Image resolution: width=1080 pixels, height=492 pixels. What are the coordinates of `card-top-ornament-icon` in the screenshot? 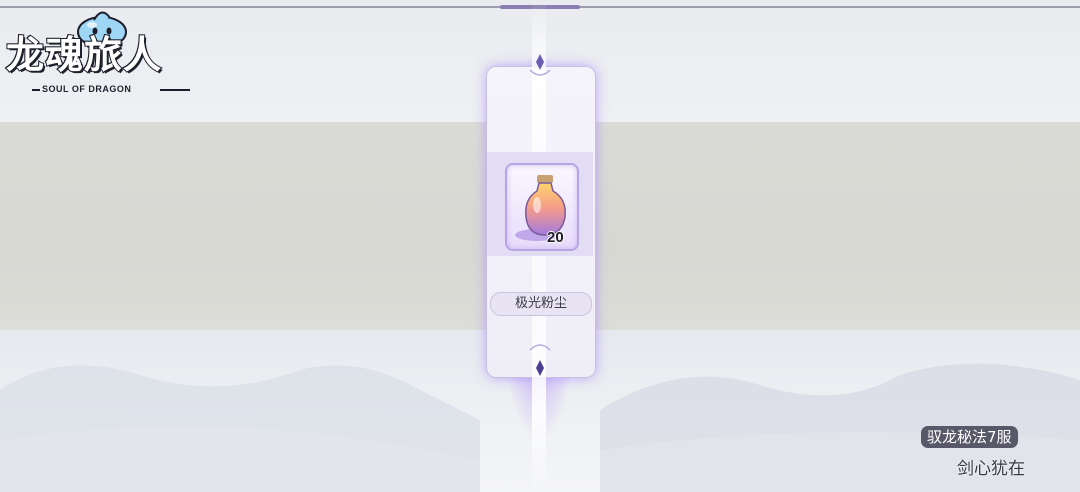 It's located at (540, 65).